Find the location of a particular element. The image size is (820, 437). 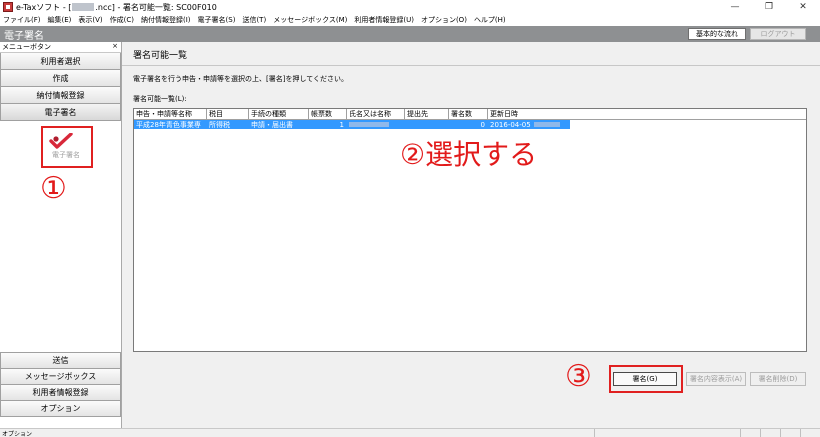

app-icon is located at coordinates (8, 7).